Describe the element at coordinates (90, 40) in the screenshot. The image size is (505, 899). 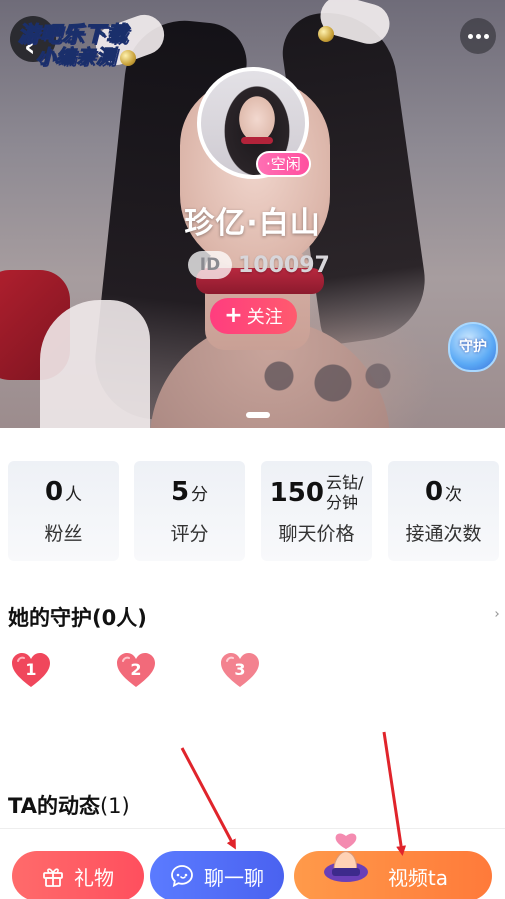
I see `watermark-logo: ‹ 游吧乐下载 小编亲测` at that location.